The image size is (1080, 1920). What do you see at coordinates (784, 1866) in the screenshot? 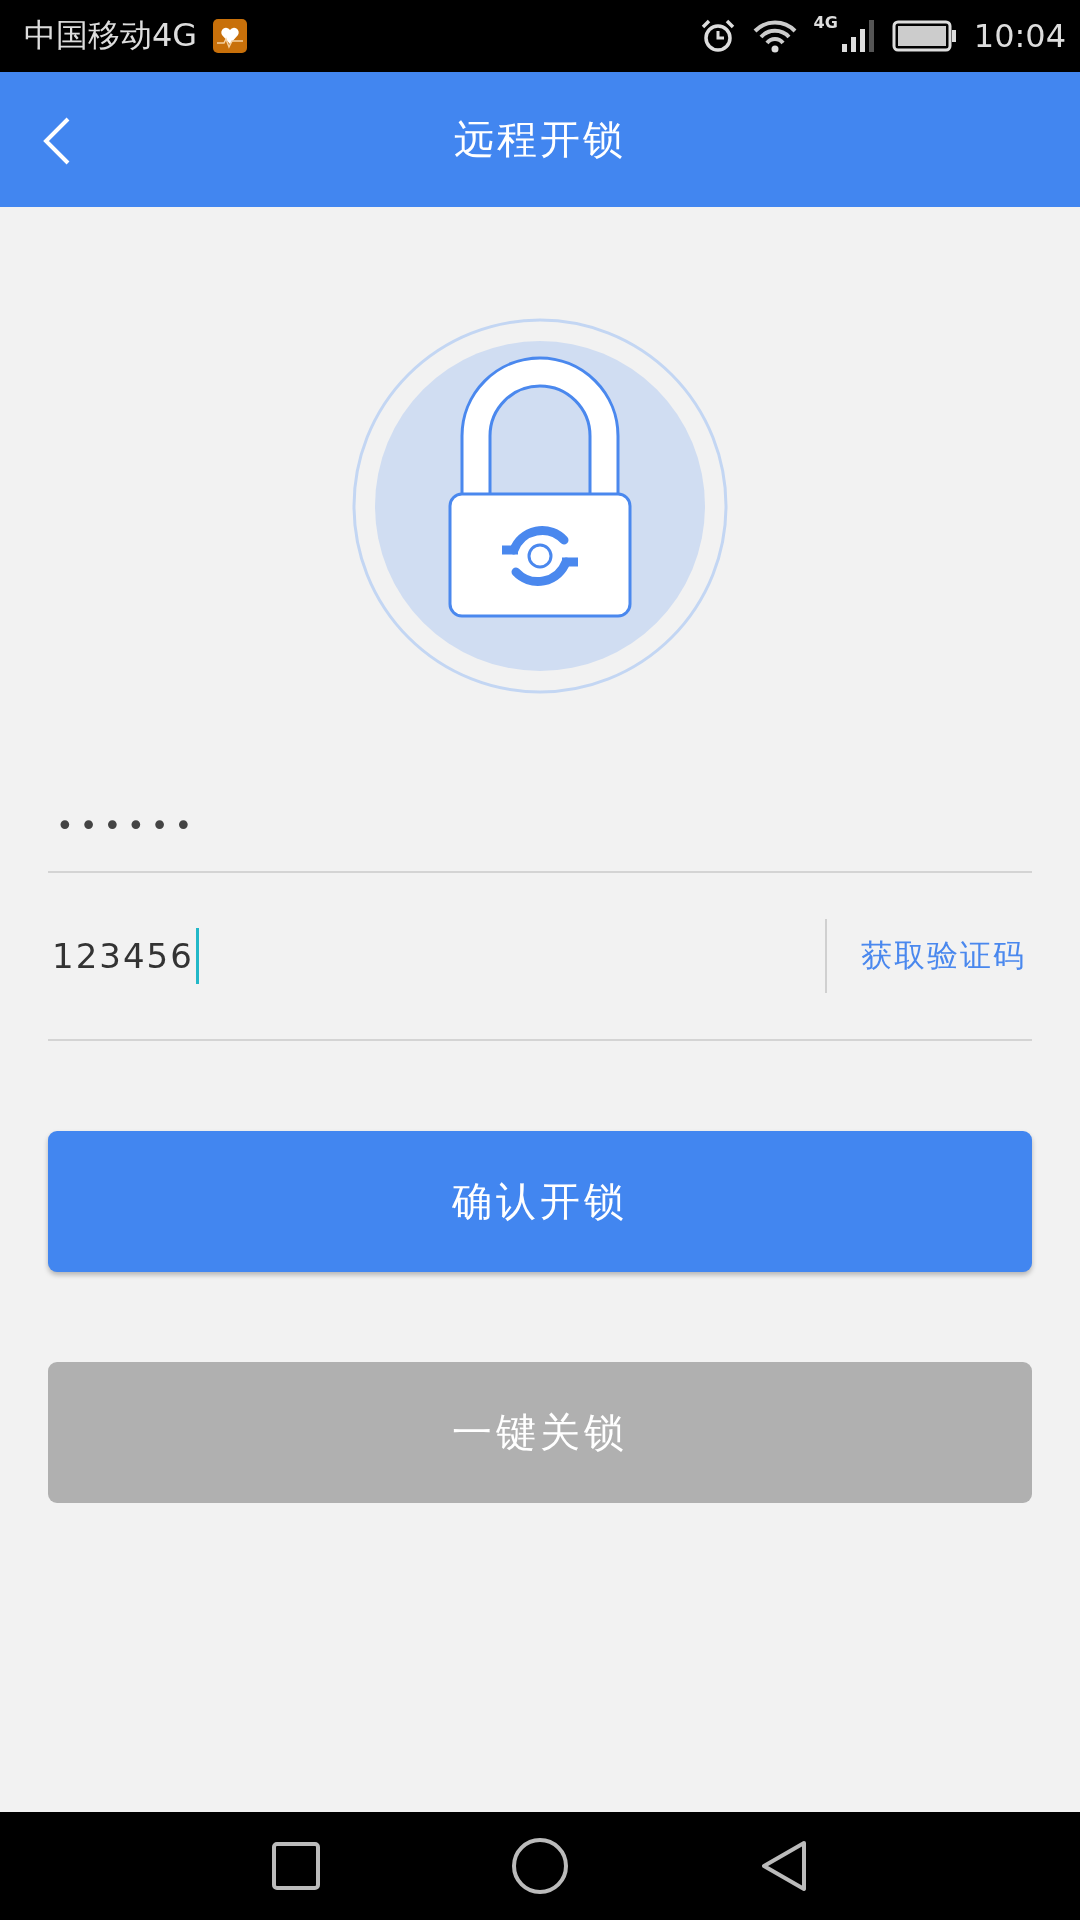
I see `back-icon` at bounding box center [784, 1866].